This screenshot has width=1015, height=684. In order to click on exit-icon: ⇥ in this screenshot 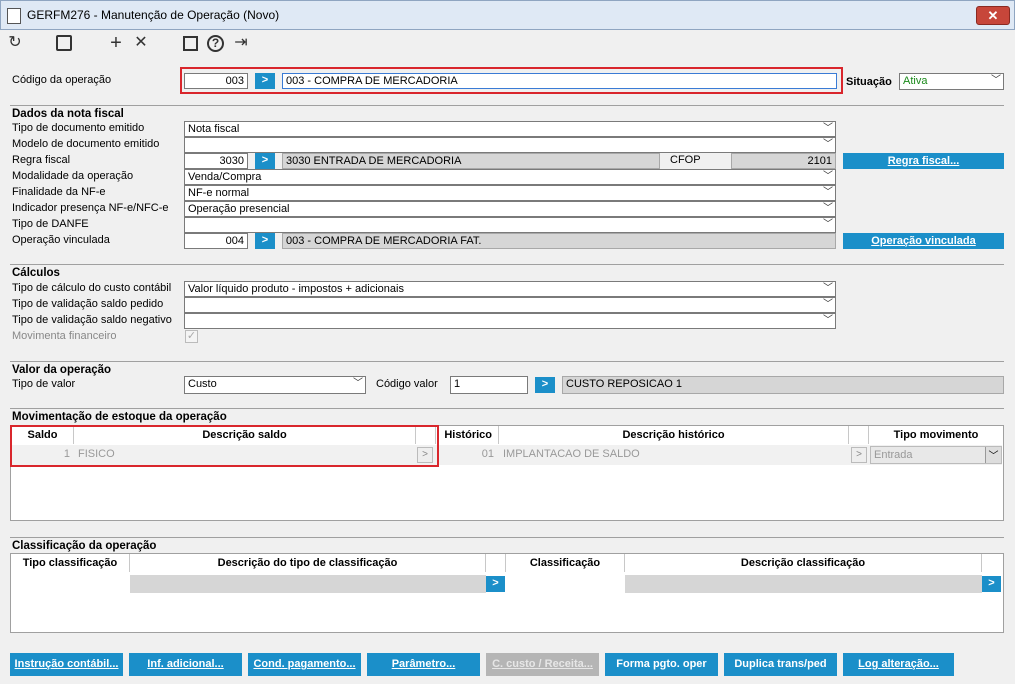, I will do `click(241, 43)`.